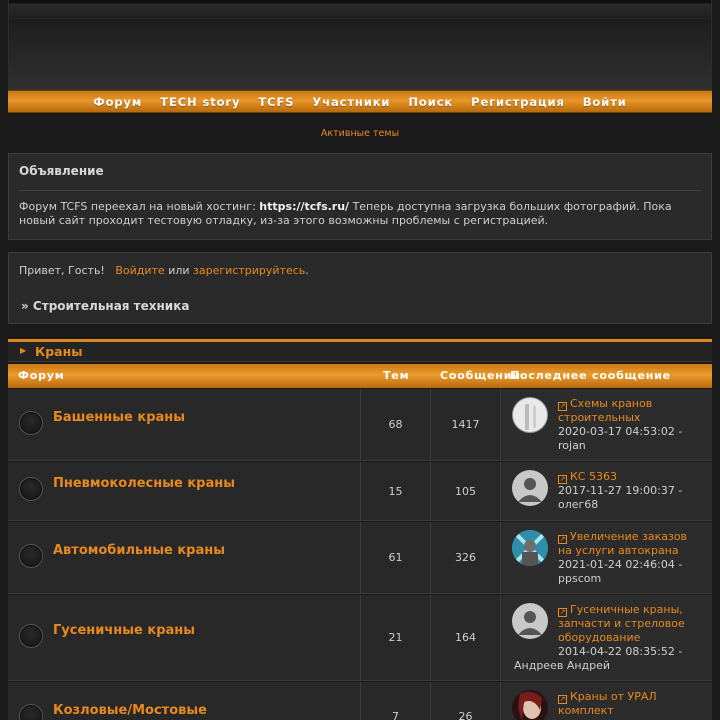  What do you see at coordinates (579, 578) in the screenshot?
I see `last-post-author: ppscom` at bounding box center [579, 578].